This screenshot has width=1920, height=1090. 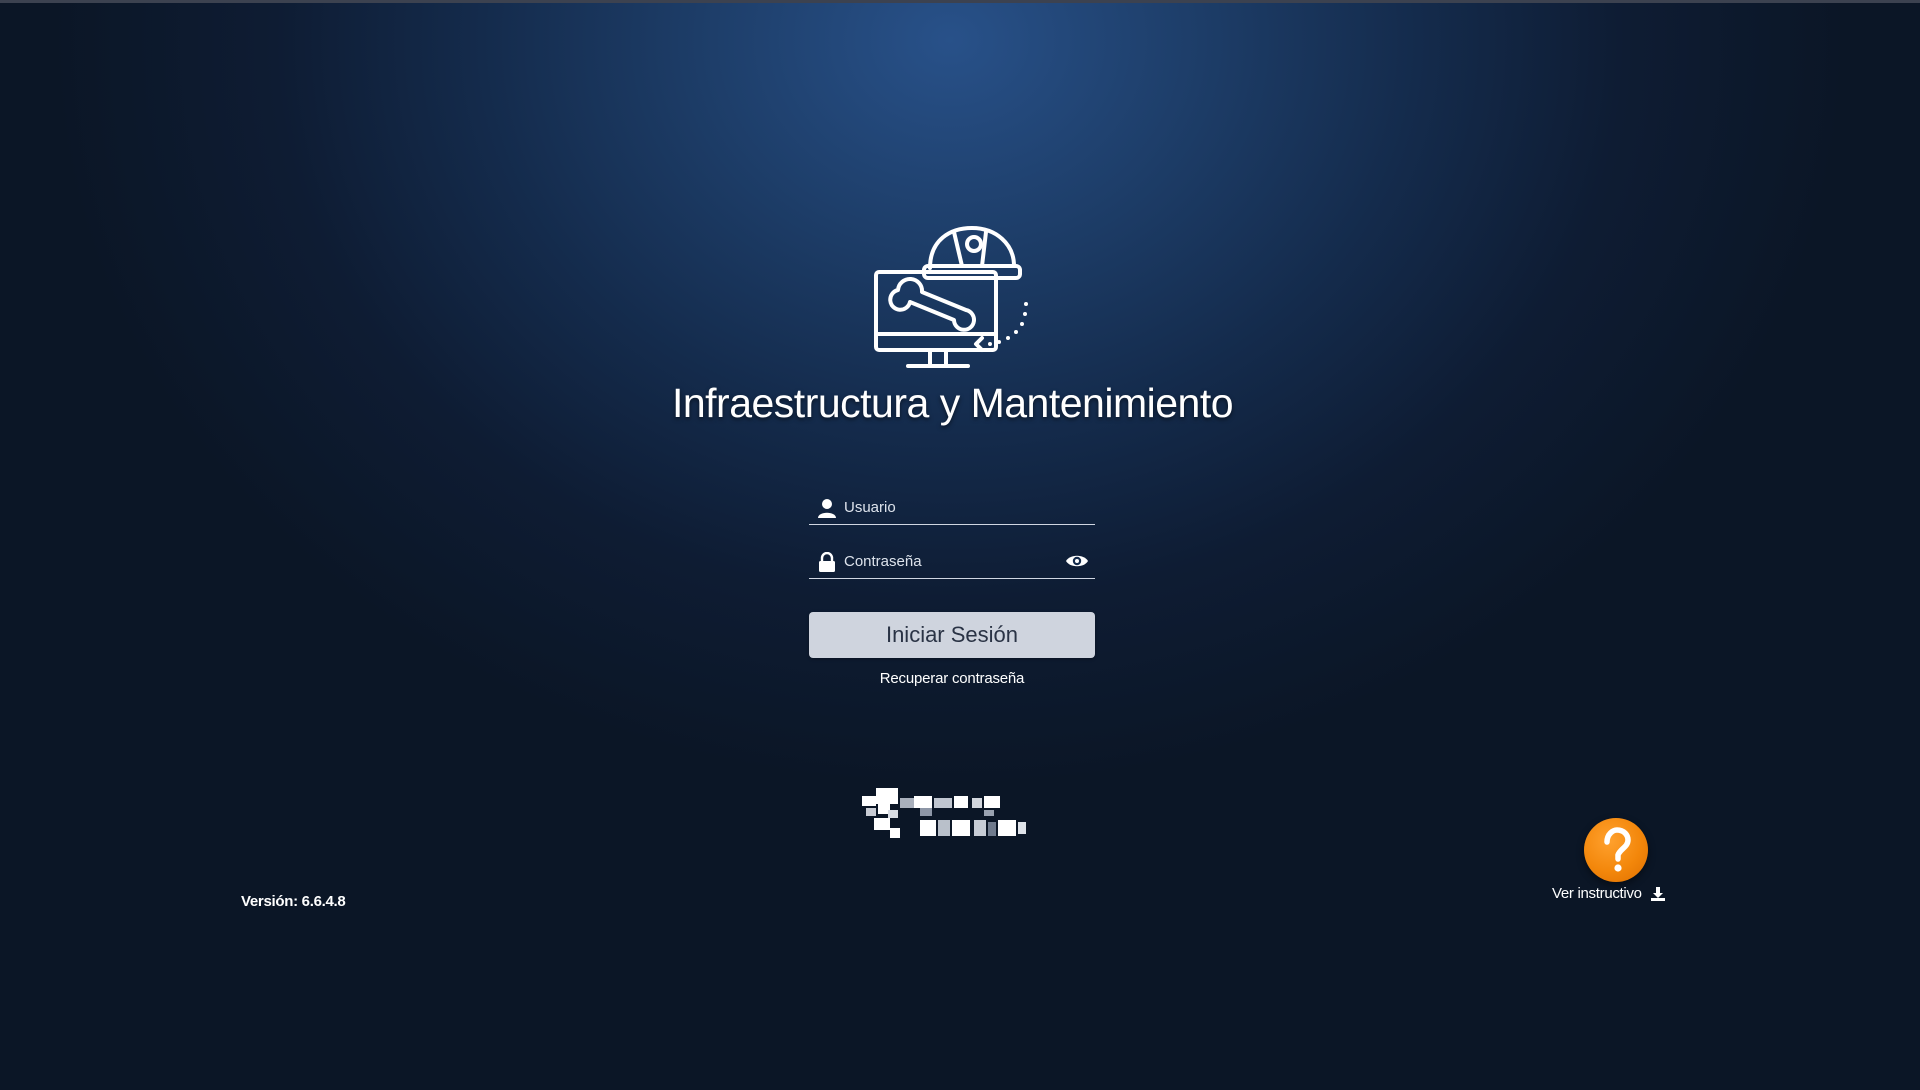 I want to click on eye-icon, so click(x=1077, y=561).